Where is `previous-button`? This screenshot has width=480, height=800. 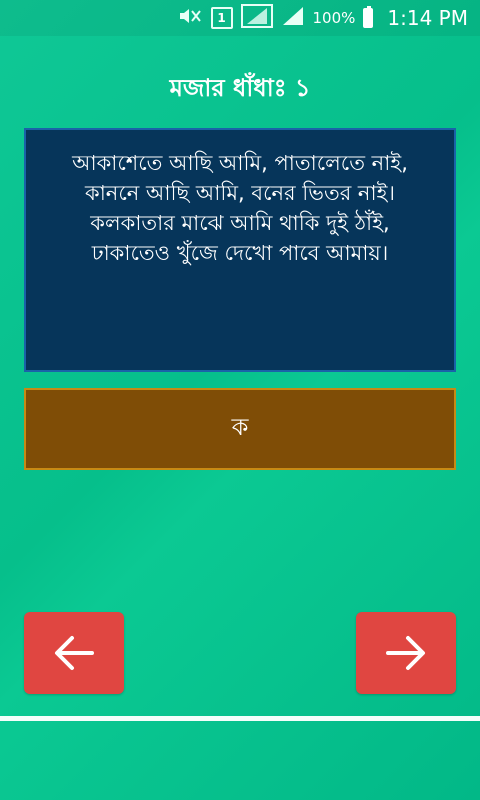
previous-button is located at coordinates (74, 653).